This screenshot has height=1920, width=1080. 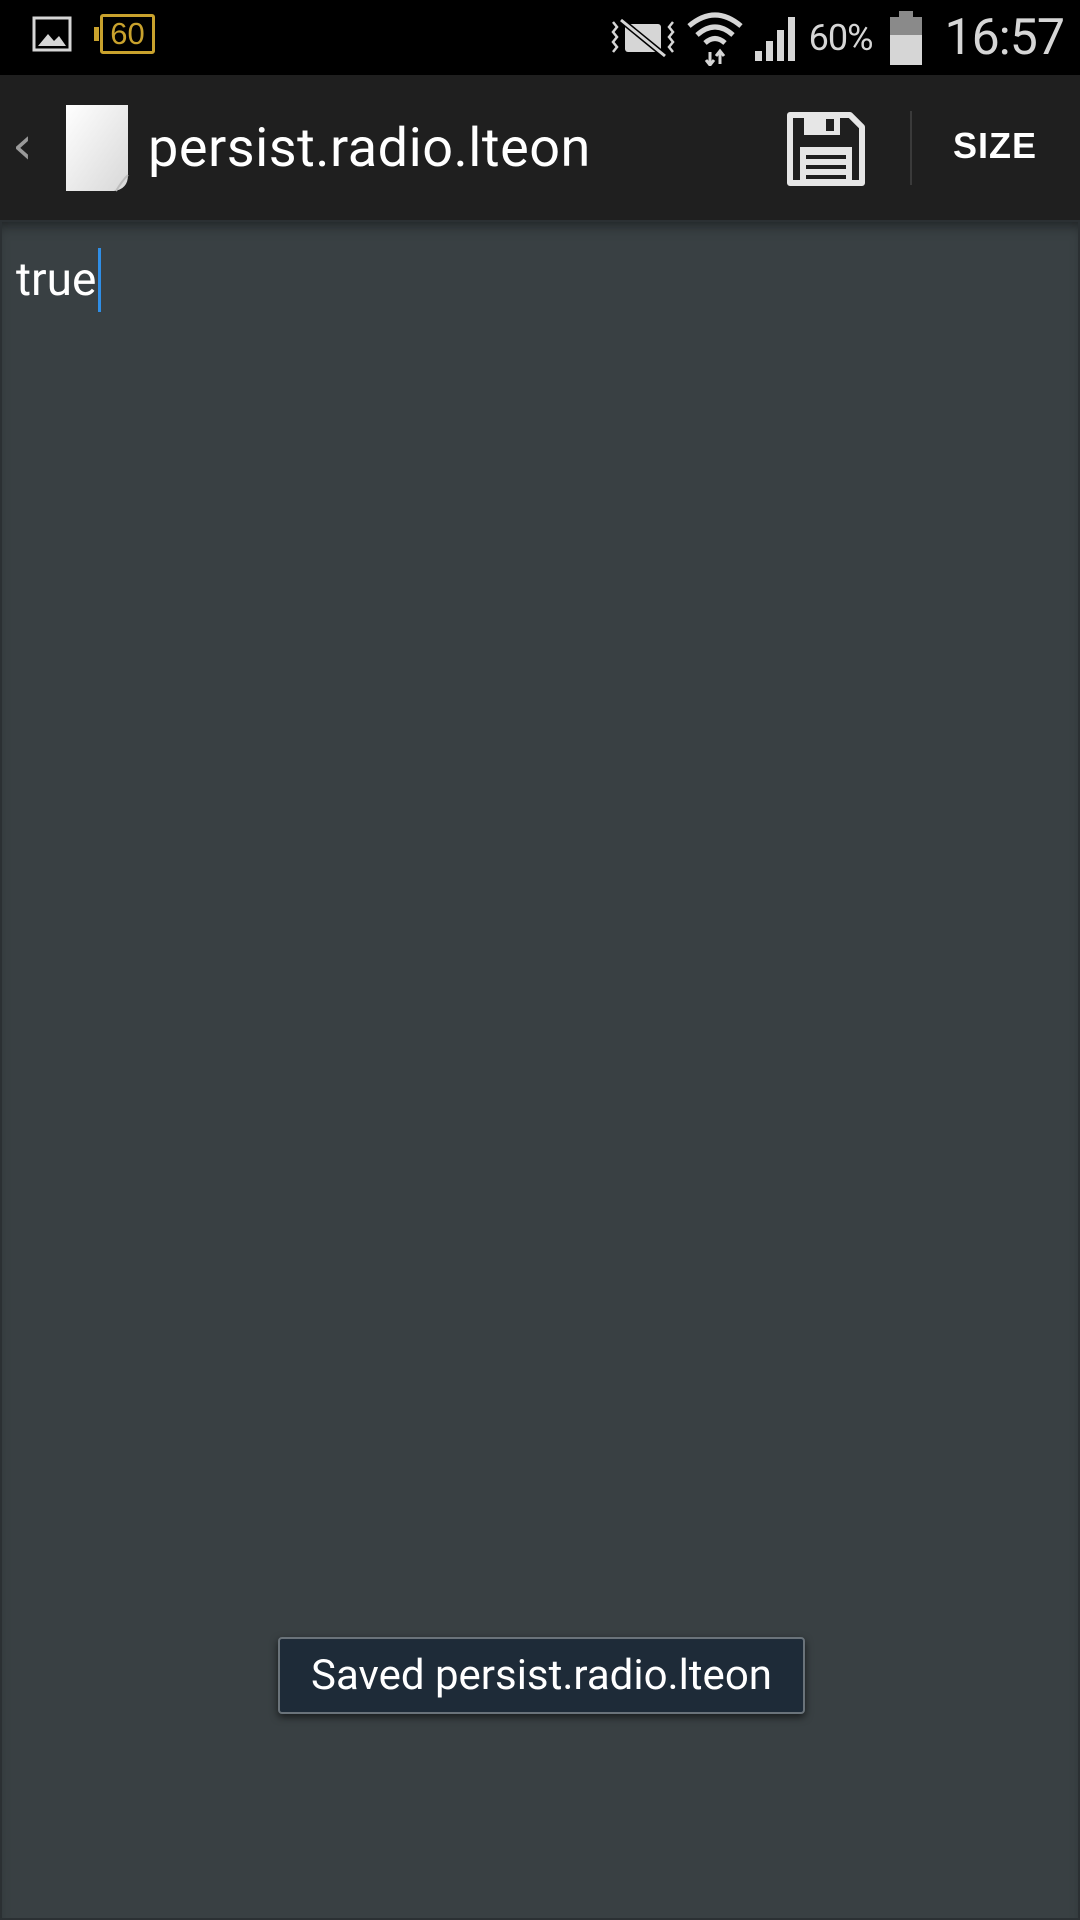 I want to click on cell-signal-icon, so click(x=774, y=38).